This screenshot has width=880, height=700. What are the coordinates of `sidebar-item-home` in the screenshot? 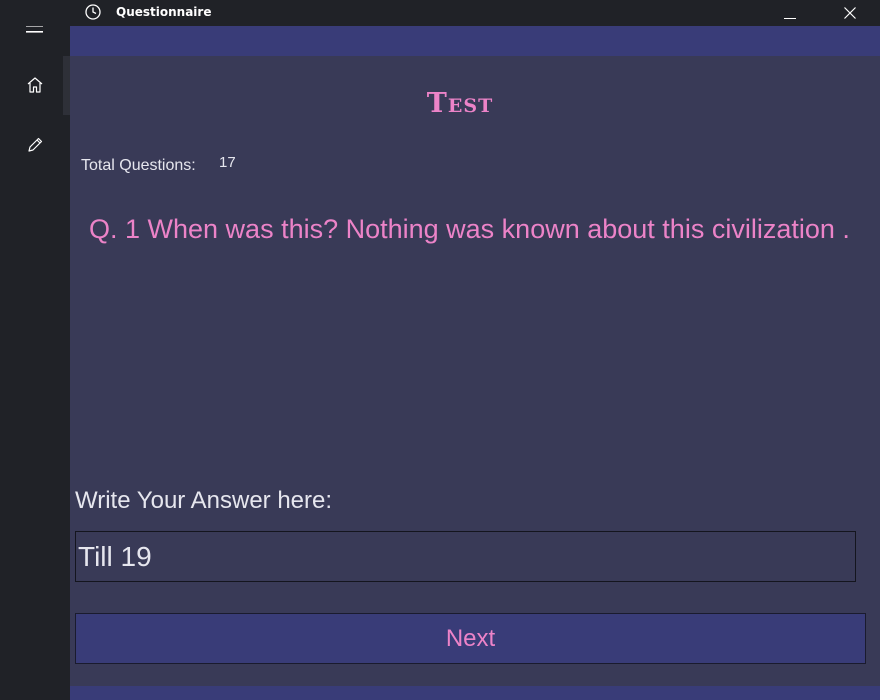 It's located at (35, 85).